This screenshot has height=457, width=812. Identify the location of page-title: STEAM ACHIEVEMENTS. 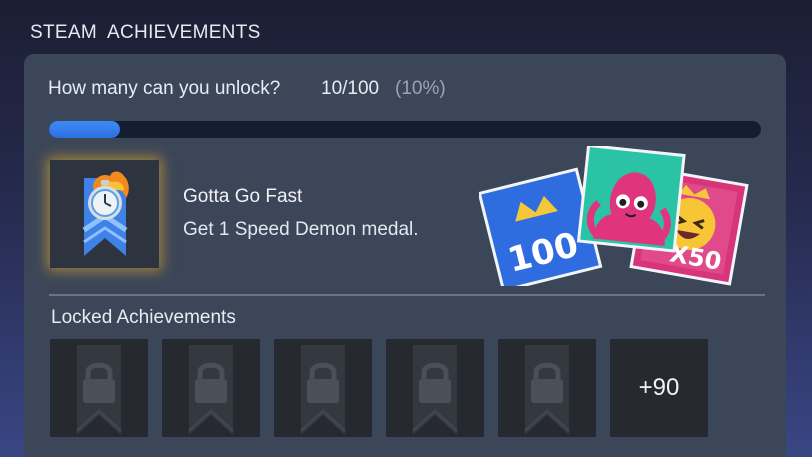
(145, 32).